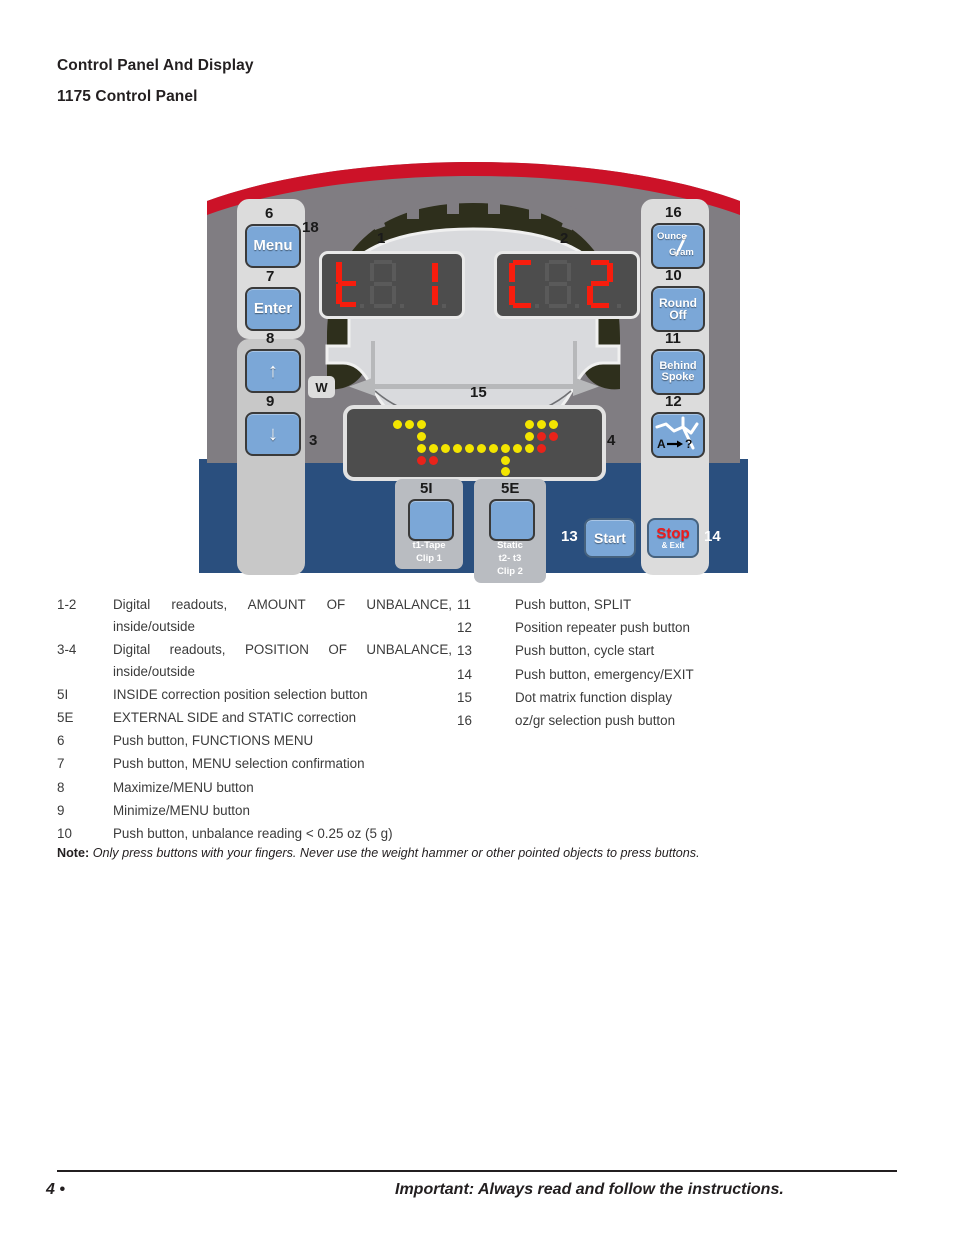 The image size is (954, 1235). Describe the element at coordinates (61, 787) in the screenshot. I see `legend-number: 8` at that location.